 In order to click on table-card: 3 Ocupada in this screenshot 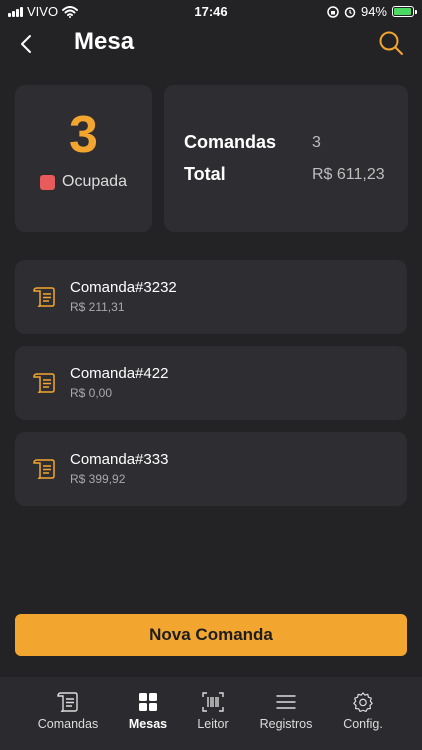, I will do `click(83, 158)`.